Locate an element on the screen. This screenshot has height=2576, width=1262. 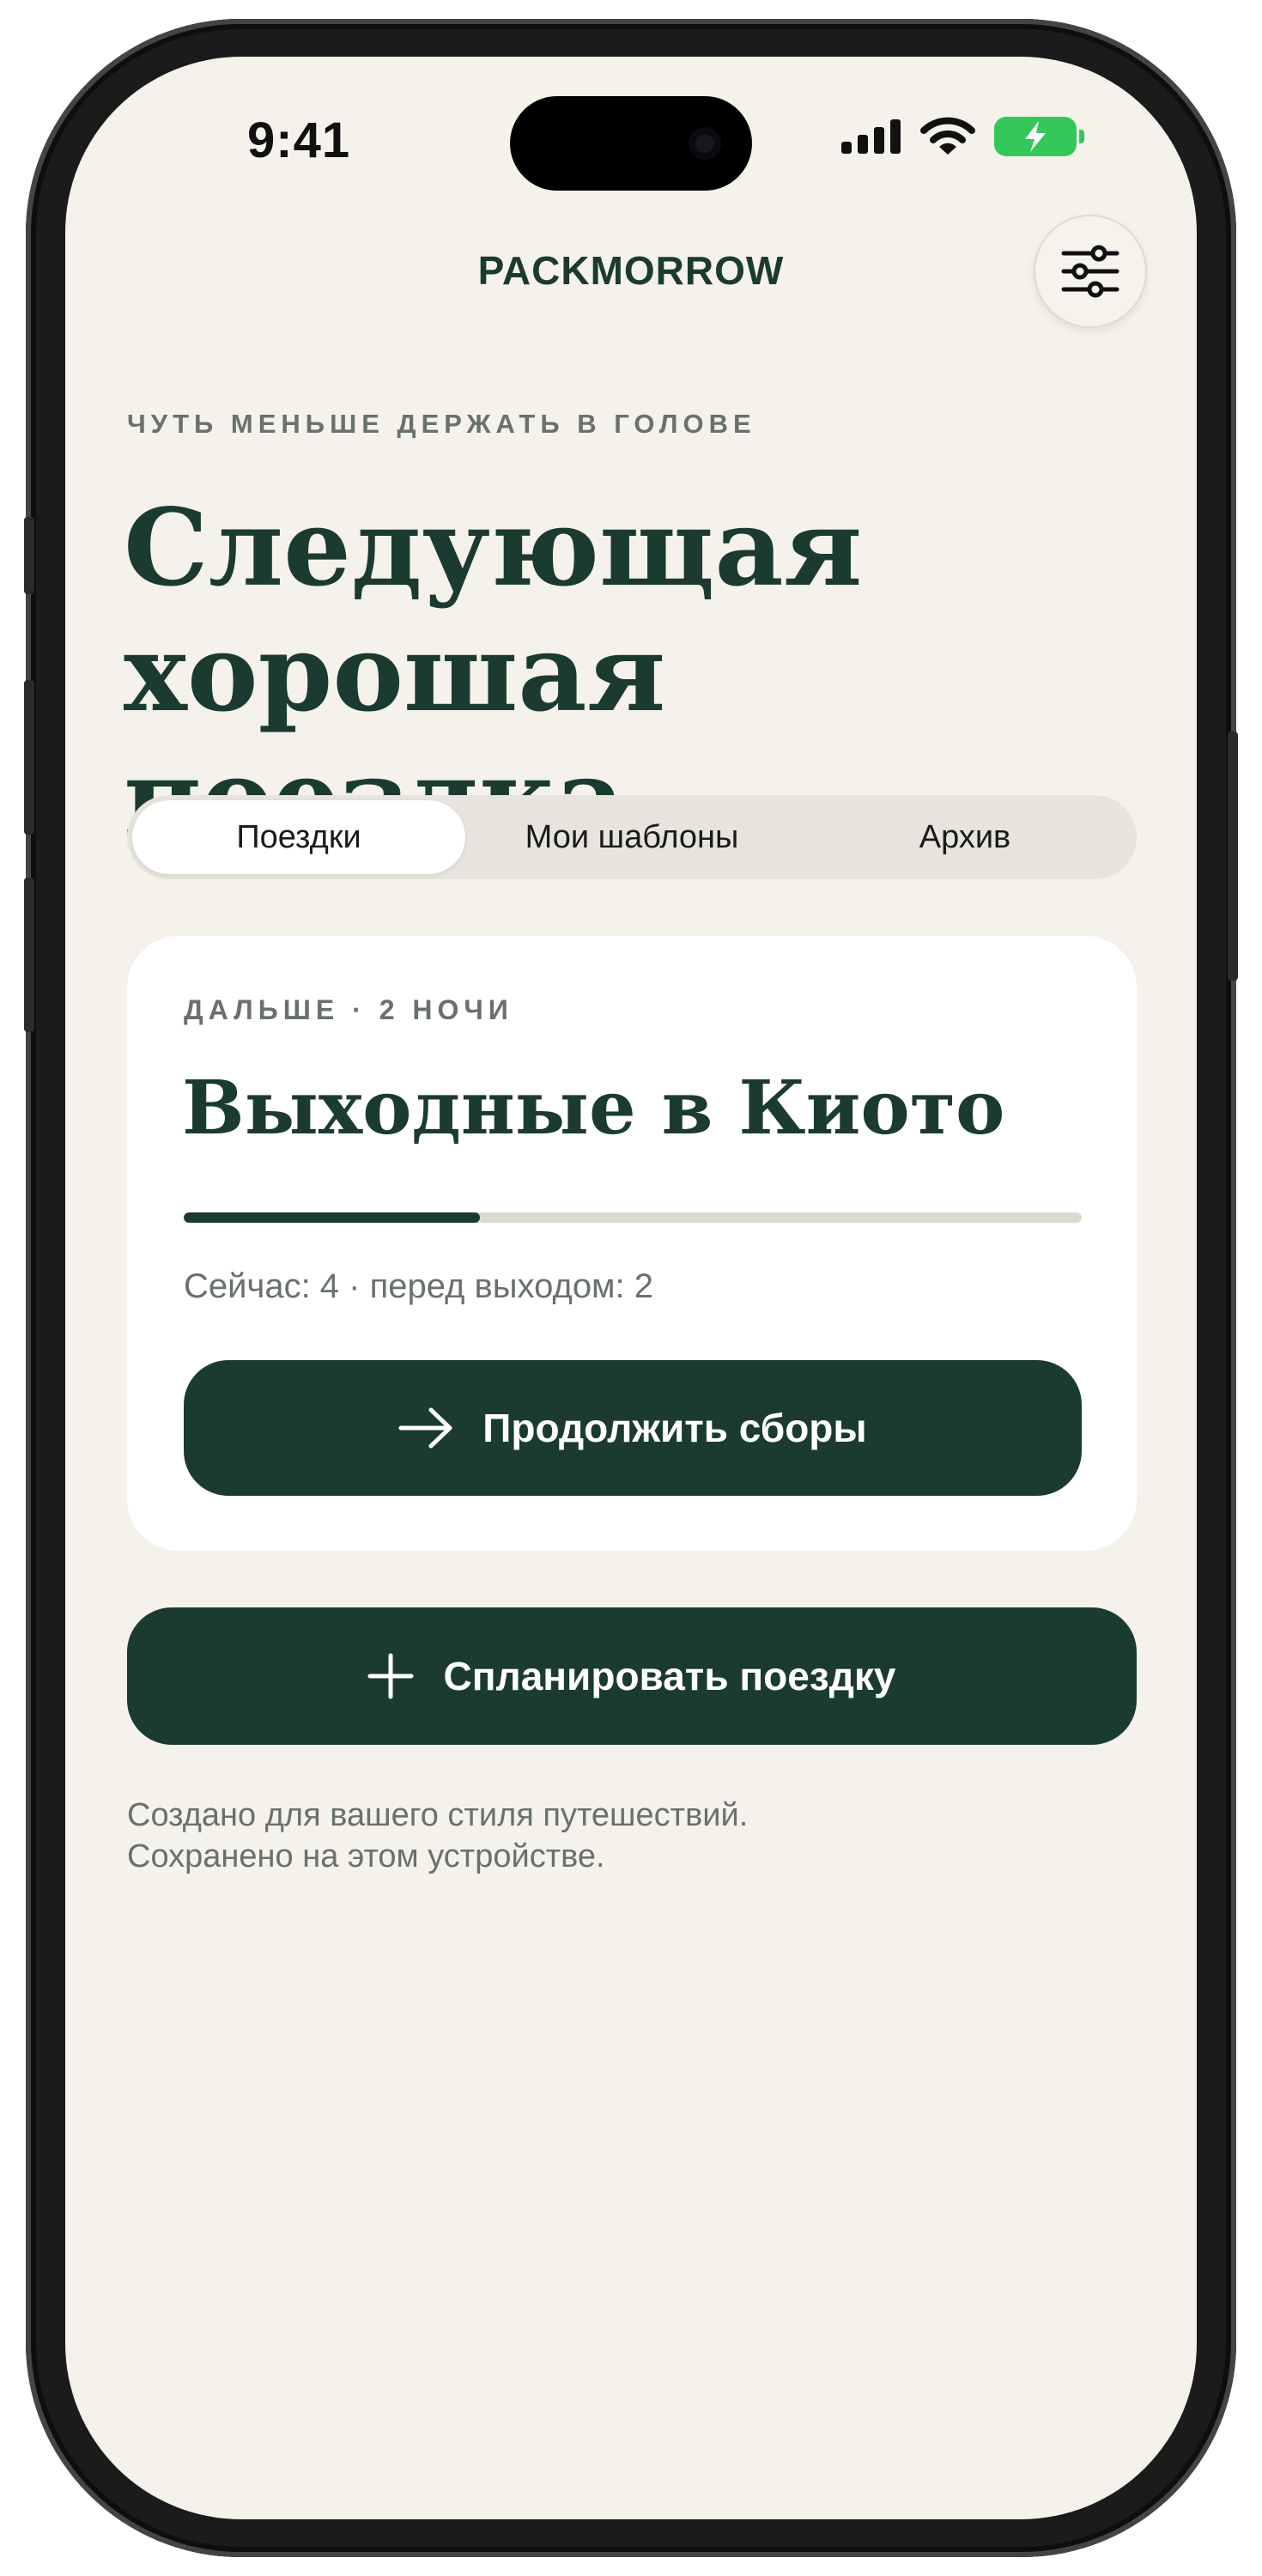
trip-meta: ДАЛЬШЕ · 2 НОЧИ is located at coordinates (349, 1009).